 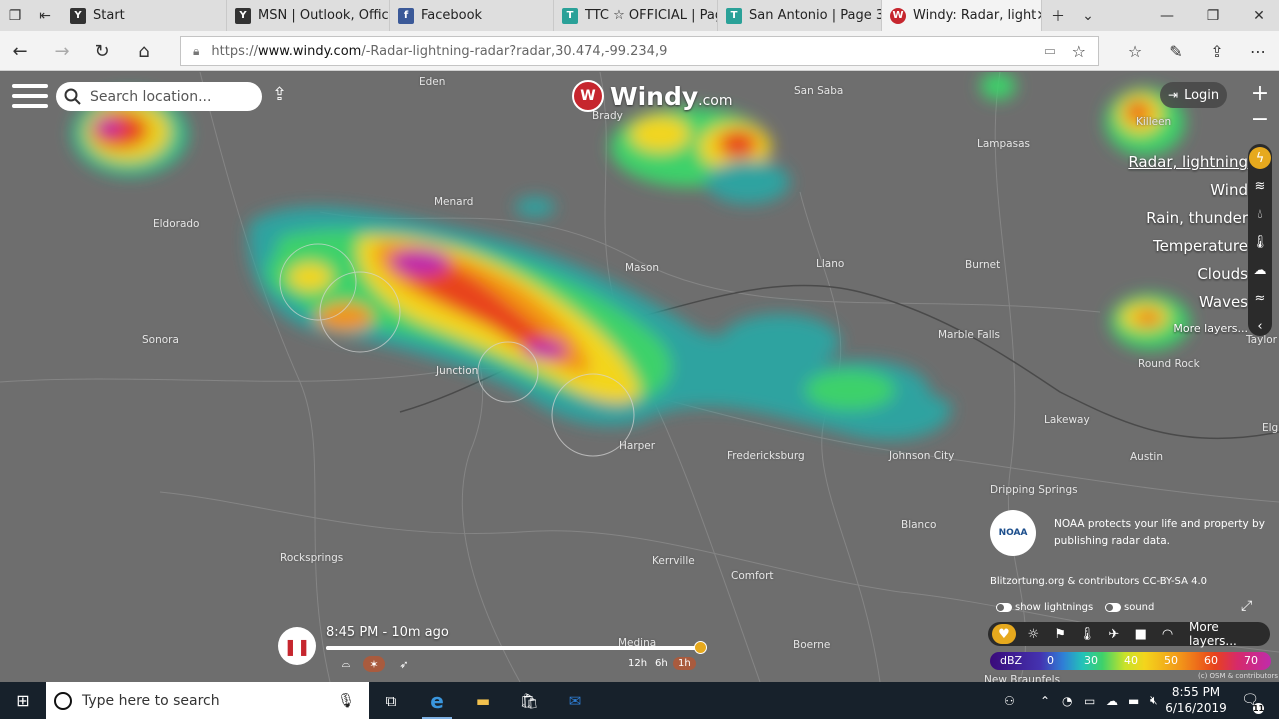 I want to click on battery-icon: ▭, so click(x=1089, y=700).